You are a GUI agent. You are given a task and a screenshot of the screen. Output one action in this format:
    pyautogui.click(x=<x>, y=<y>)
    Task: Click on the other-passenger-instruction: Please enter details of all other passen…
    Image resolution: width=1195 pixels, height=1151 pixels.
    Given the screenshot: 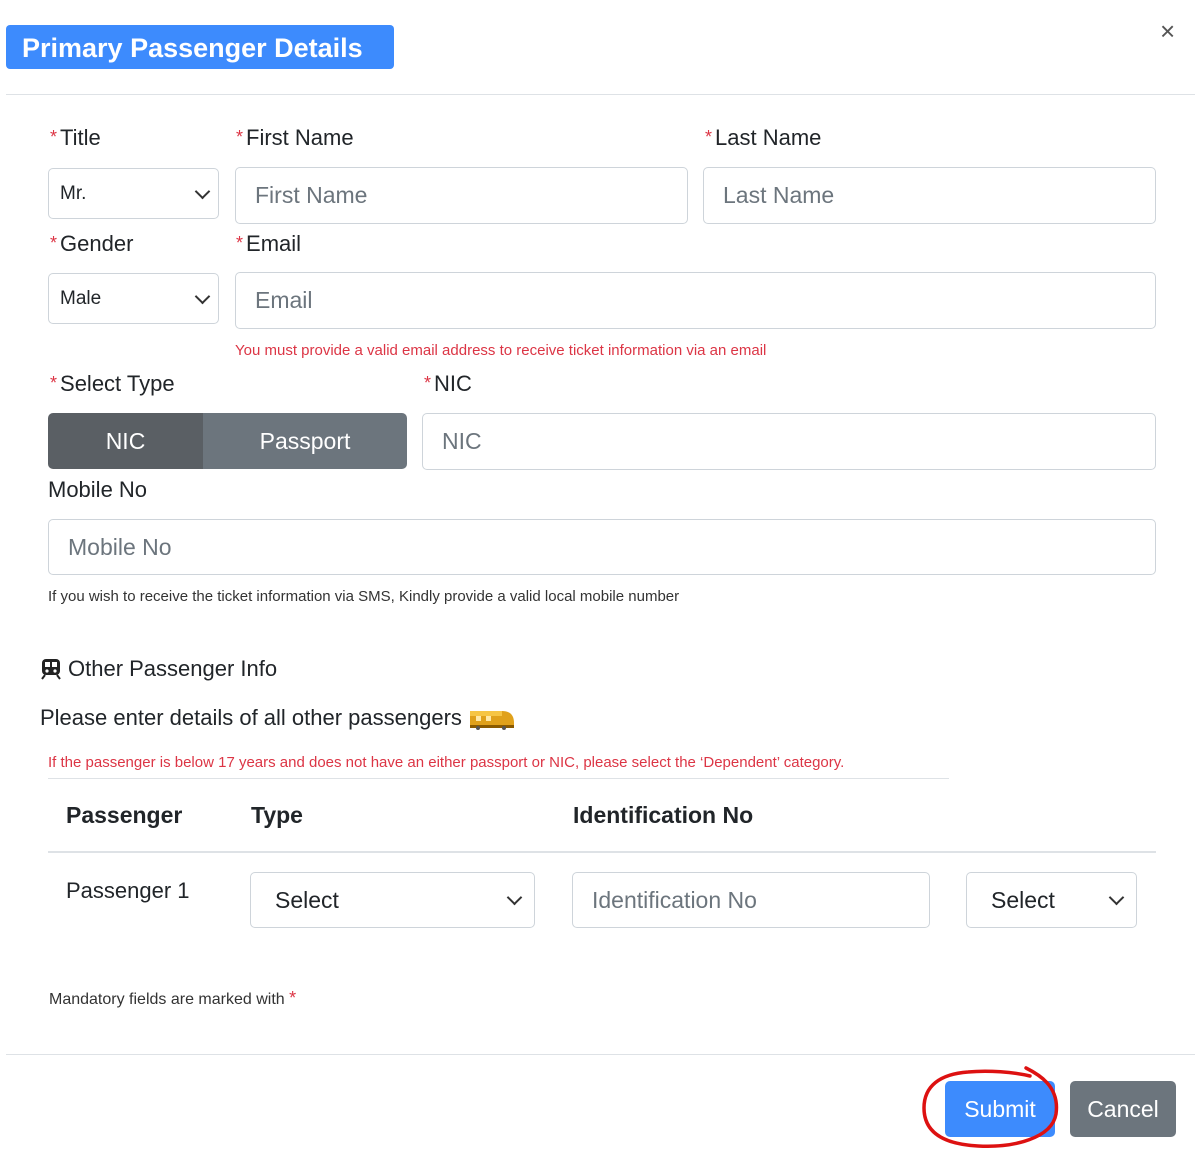 What is the action you would take?
    pyautogui.click(x=278, y=718)
    